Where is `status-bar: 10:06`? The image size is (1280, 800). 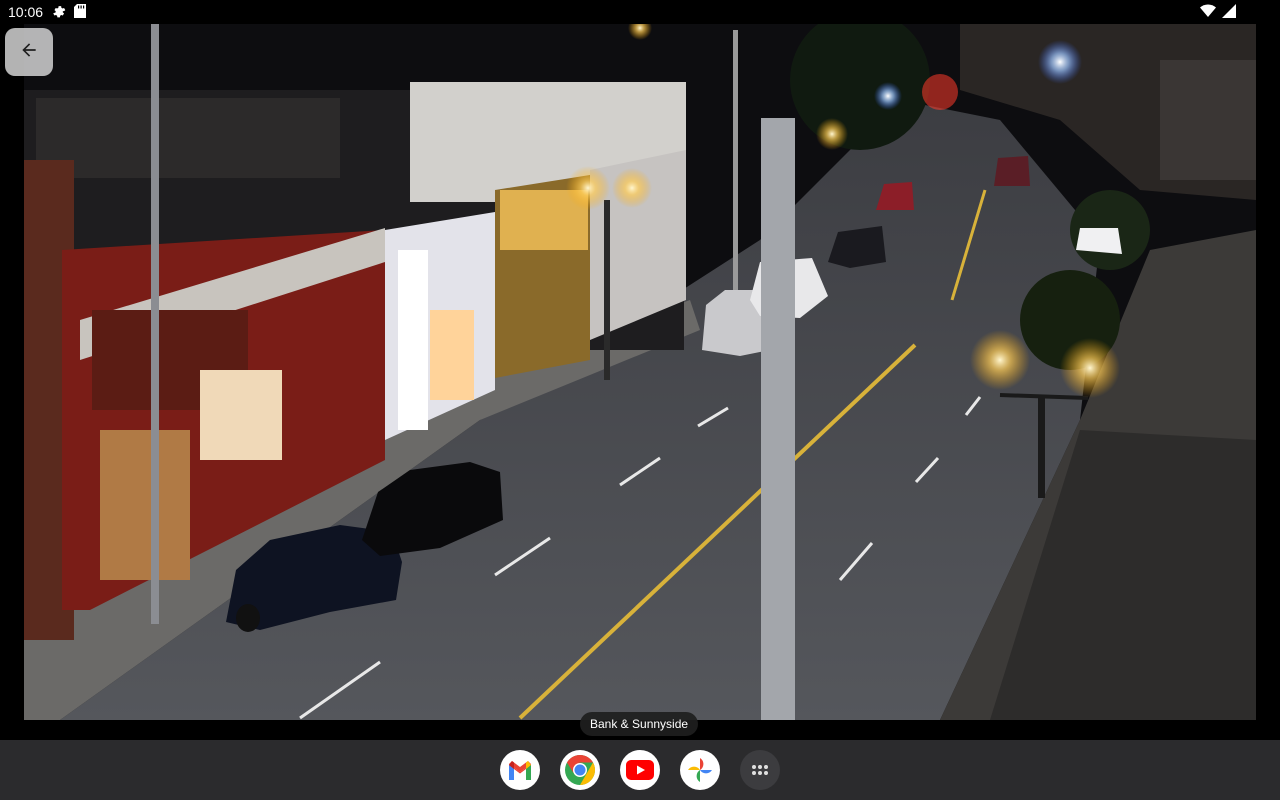
status-bar: 10:06 is located at coordinates (640, 12).